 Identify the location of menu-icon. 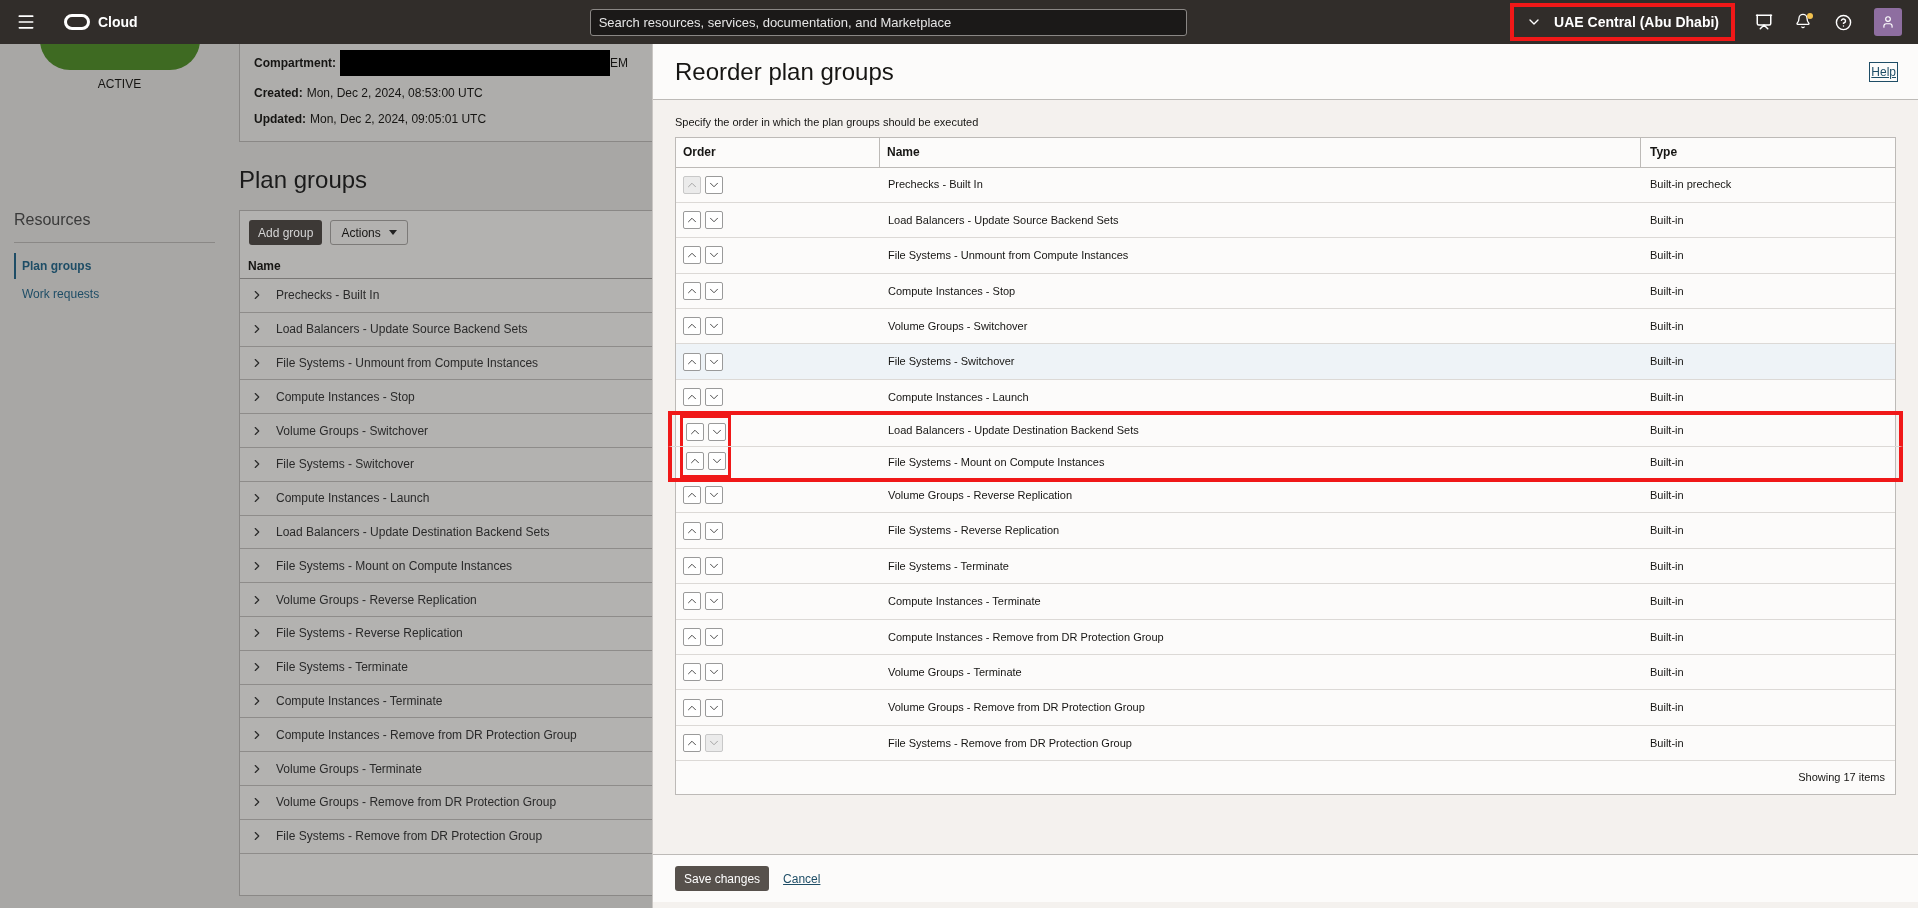
(26, 22).